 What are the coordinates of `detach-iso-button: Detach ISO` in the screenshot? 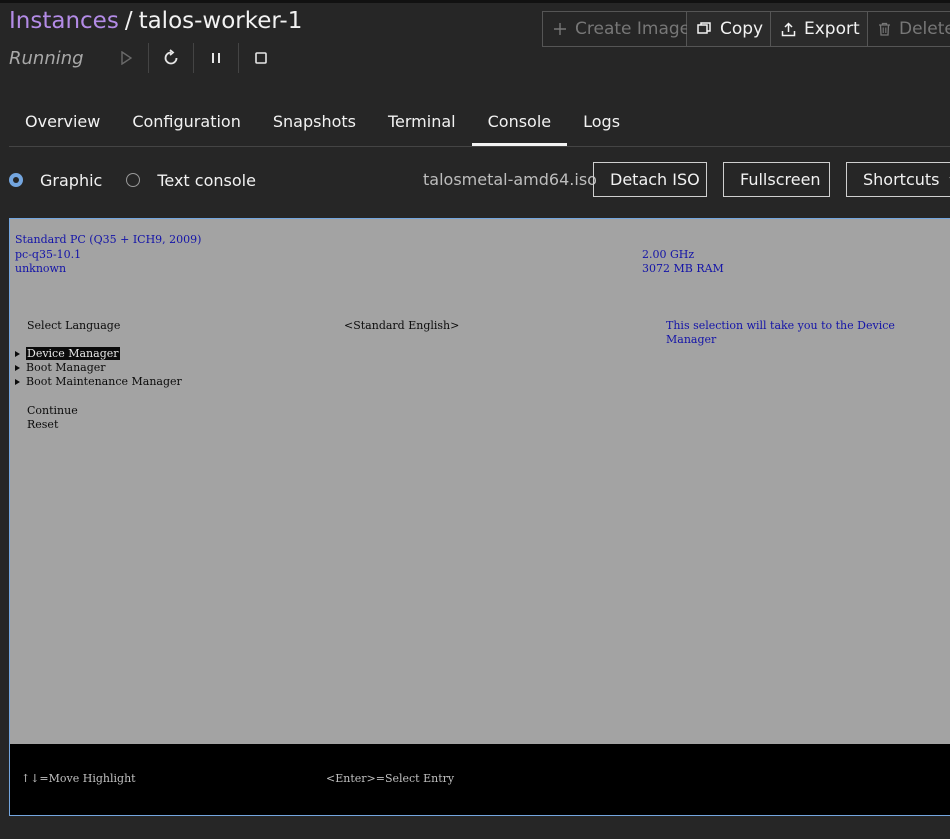 It's located at (650, 179).